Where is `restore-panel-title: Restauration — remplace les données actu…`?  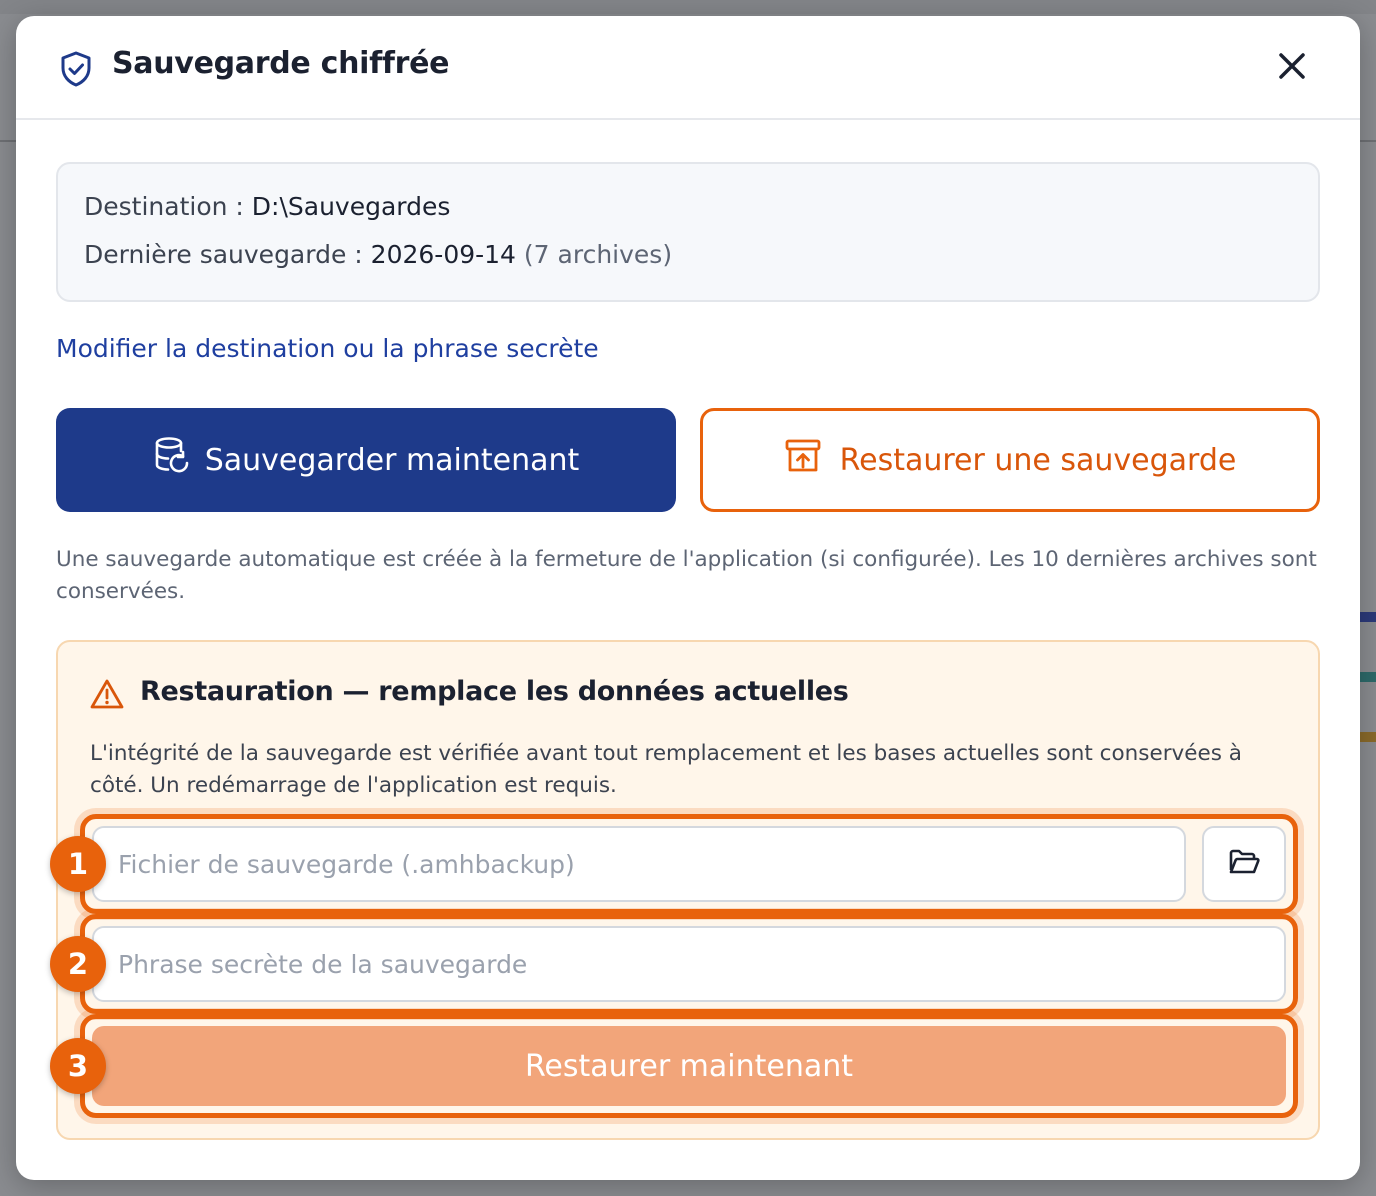
restore-panel-title: Restauration — remplace les données actu… is located at coordinates (494, 691).